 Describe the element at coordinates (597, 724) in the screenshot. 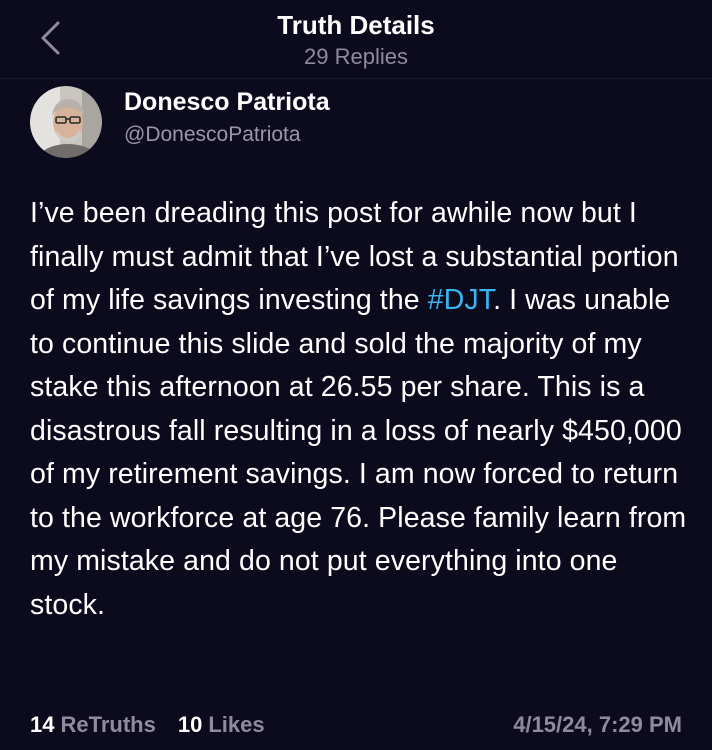

I see `post-timestamp: 4/15/24, 7:29 PM` at that location.